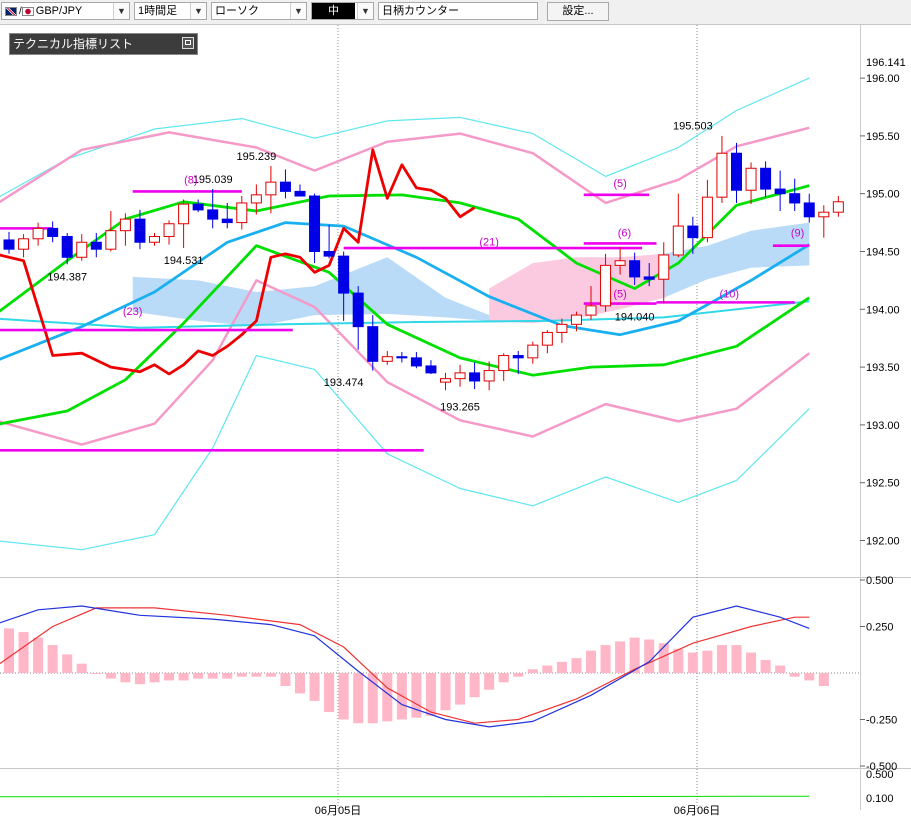 The height and width of the screenshot is (822, 911). Describe the element at coordinates (697, 811) in the screenshot. I see `date-label: 06月06日` at that location.